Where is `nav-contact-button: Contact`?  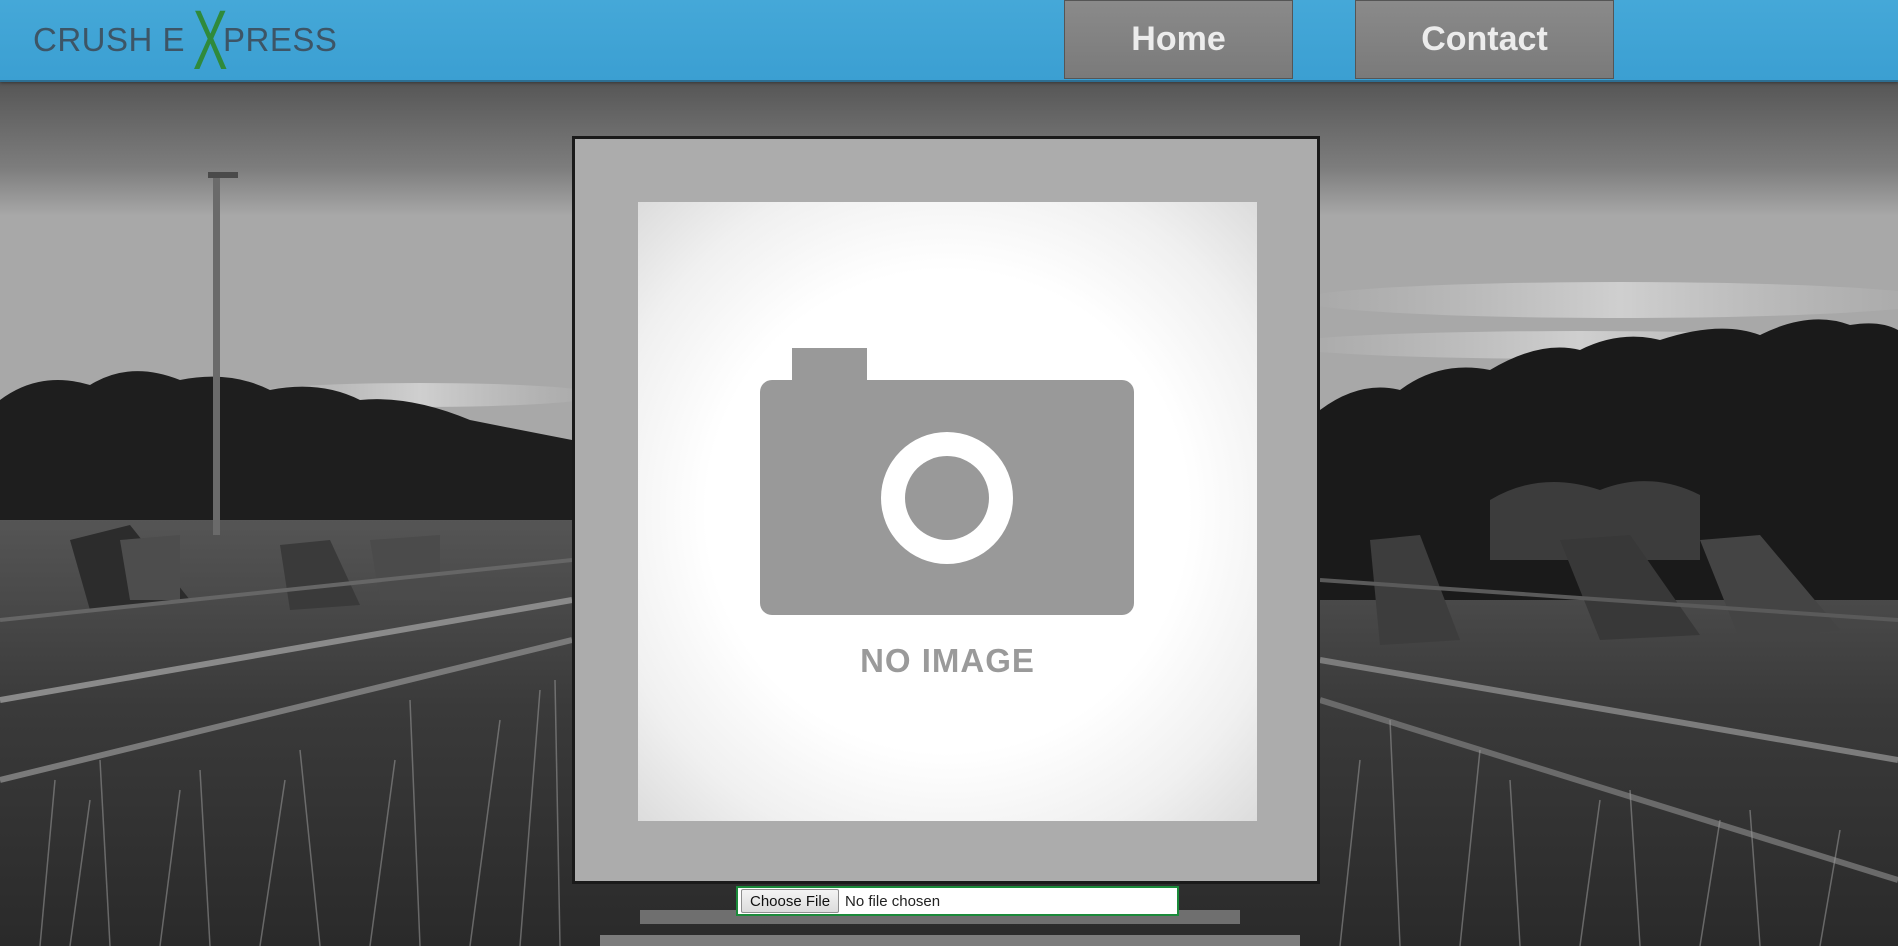
nav-contact-button: Contact is located at coordinates (1484, 39).